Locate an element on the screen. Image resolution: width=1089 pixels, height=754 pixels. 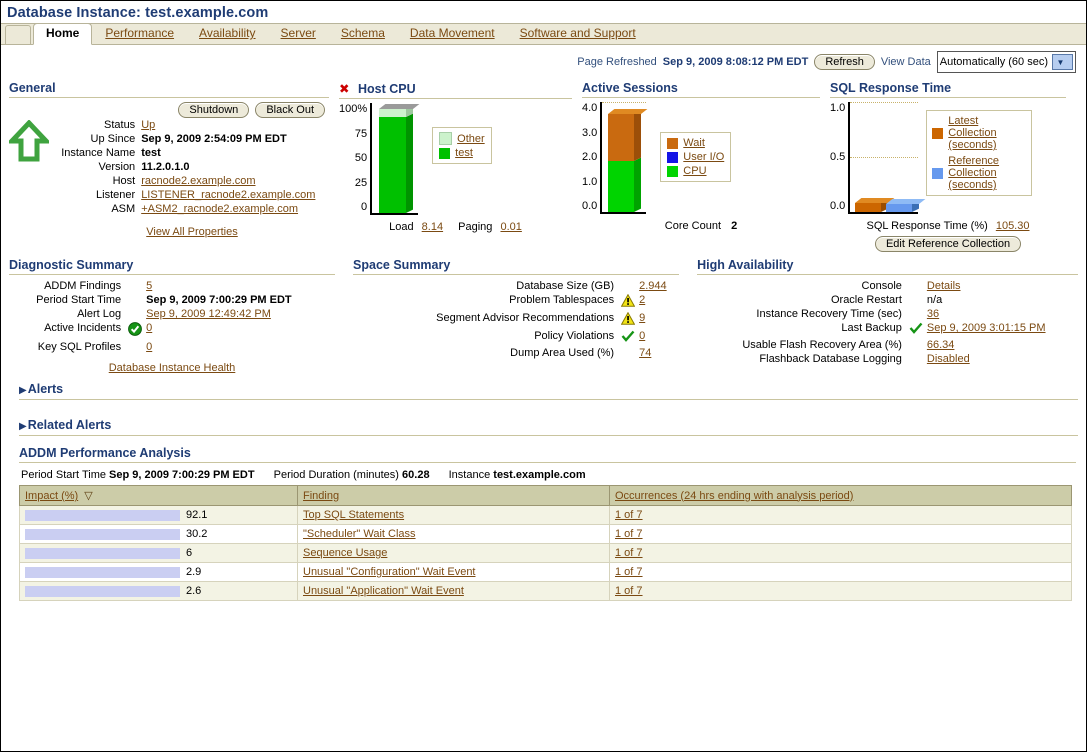
tab-software-and-support: Software and Support is located at coordinates (578, 34).